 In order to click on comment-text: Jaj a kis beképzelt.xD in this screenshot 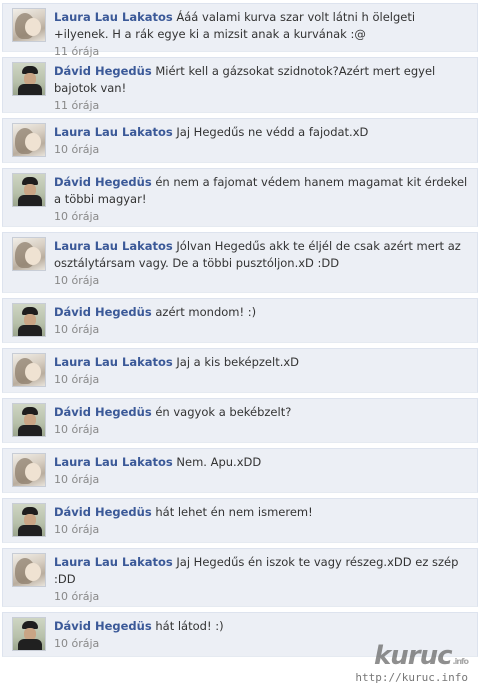, I will do `click(238, 362)`.